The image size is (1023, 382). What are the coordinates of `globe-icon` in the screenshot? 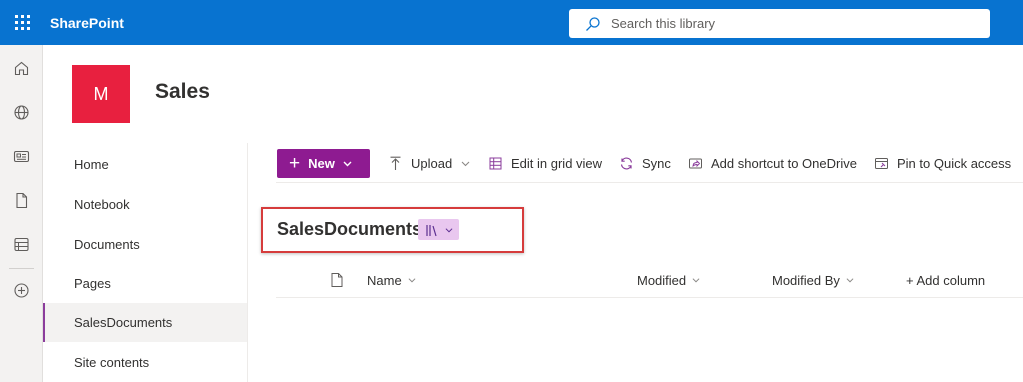 It's located at (21, 112).